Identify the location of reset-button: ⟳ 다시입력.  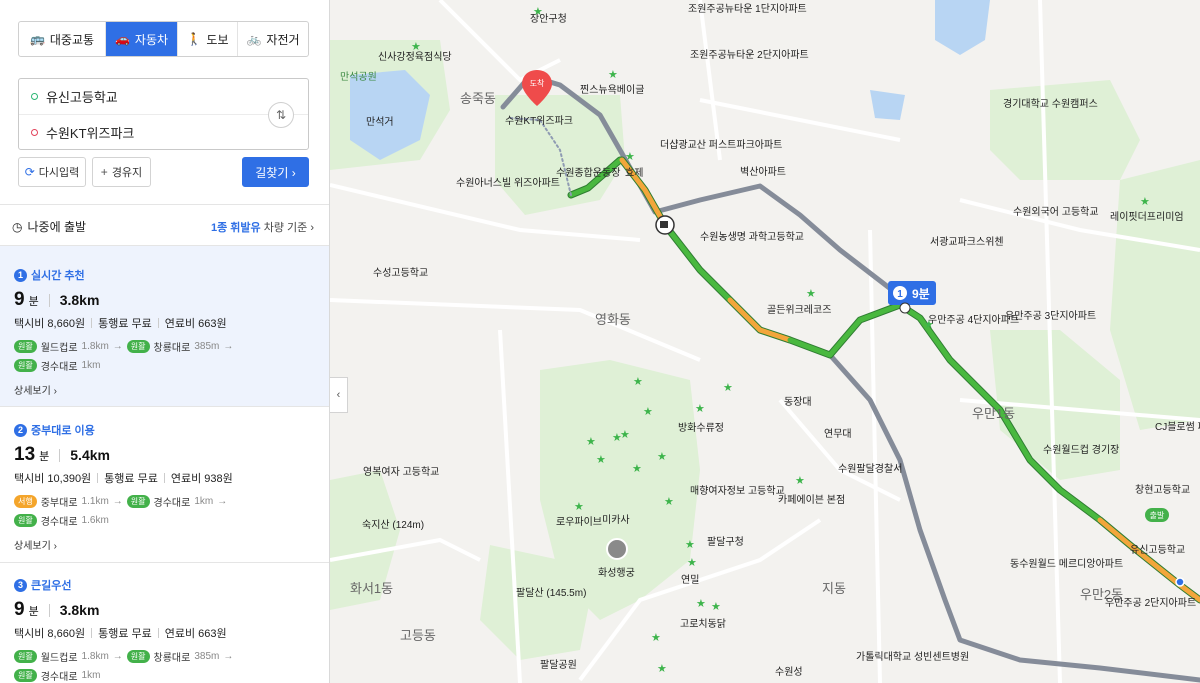
(52, 172).